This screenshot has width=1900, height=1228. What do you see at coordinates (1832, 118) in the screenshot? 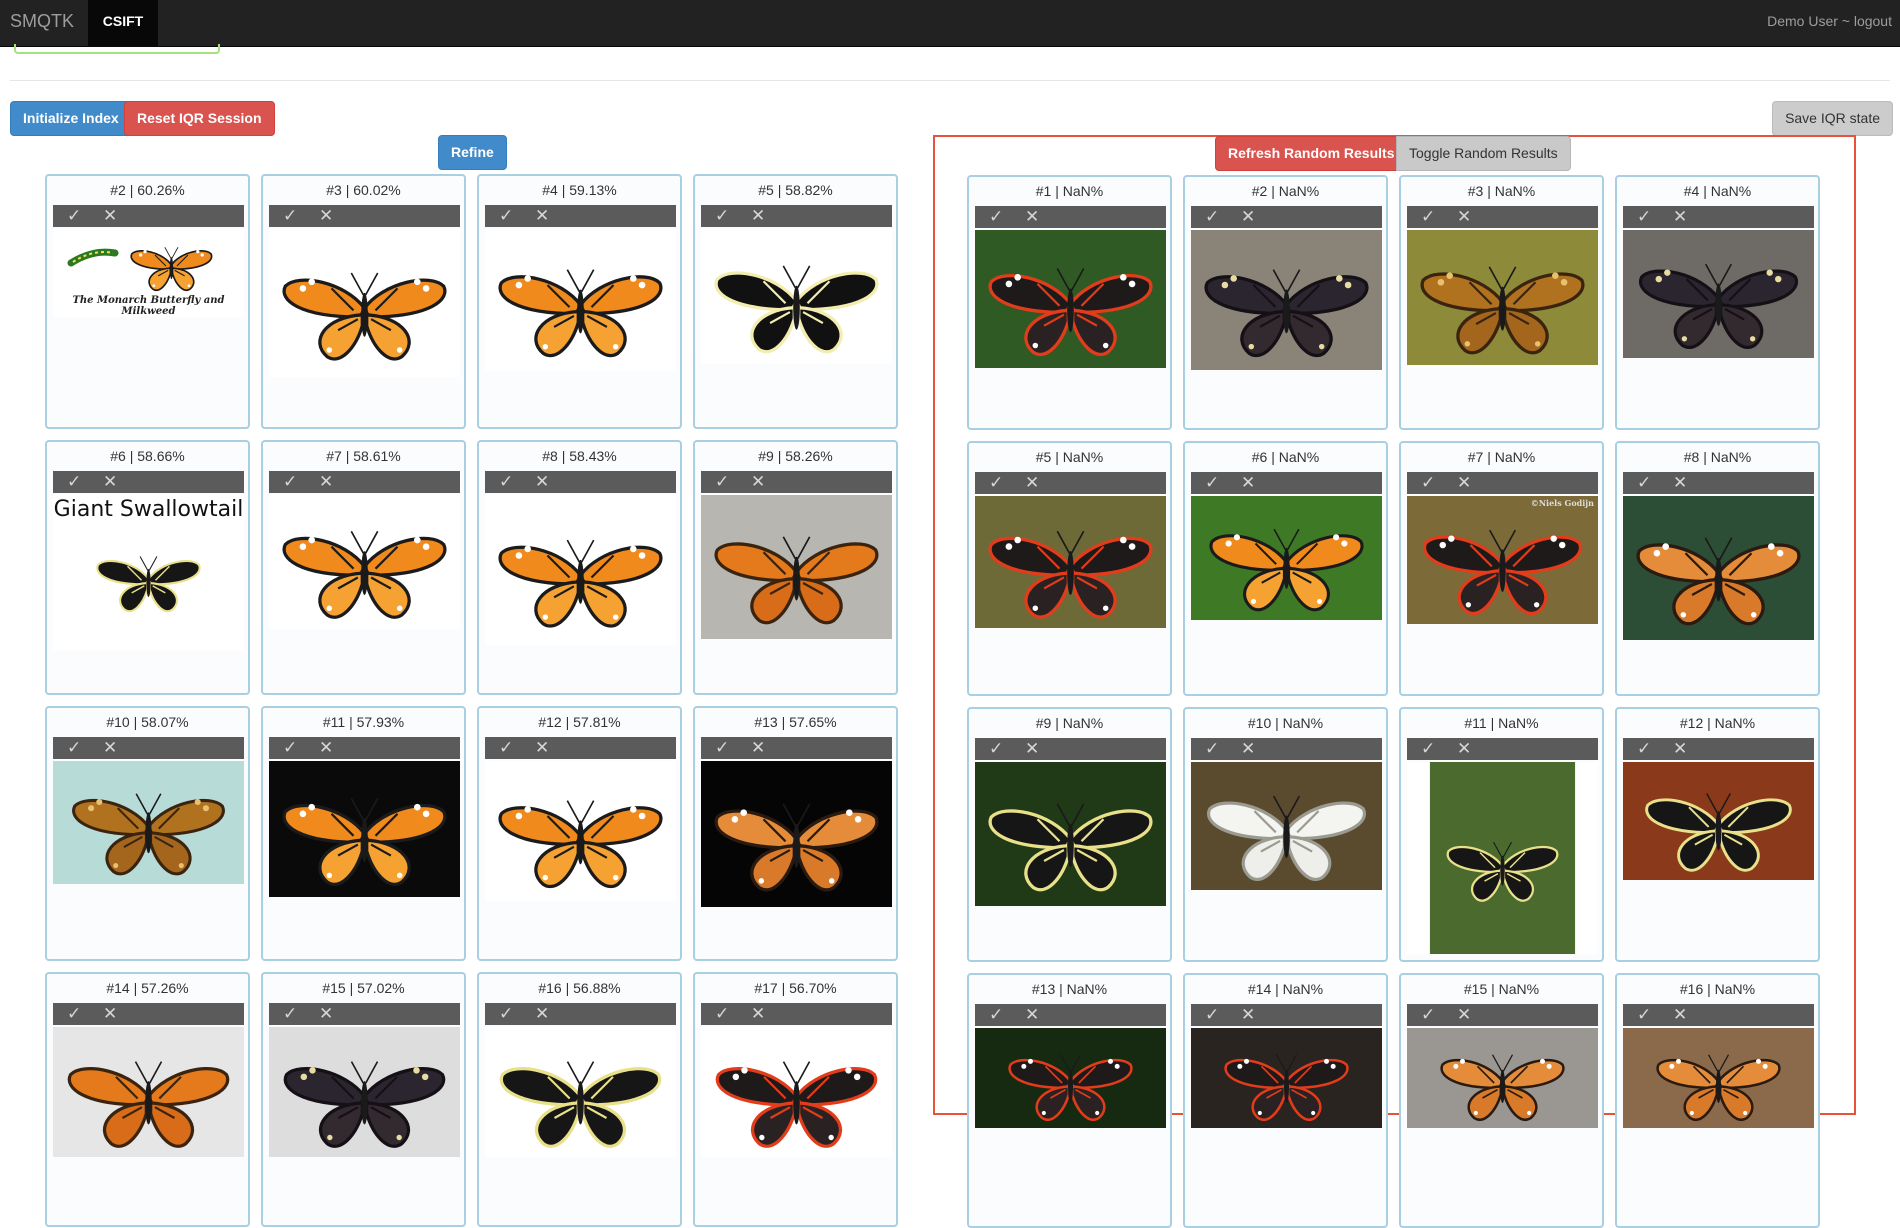
I see `save-iqr-state-button: Save IQR state` at bounding box center [1832, 118].